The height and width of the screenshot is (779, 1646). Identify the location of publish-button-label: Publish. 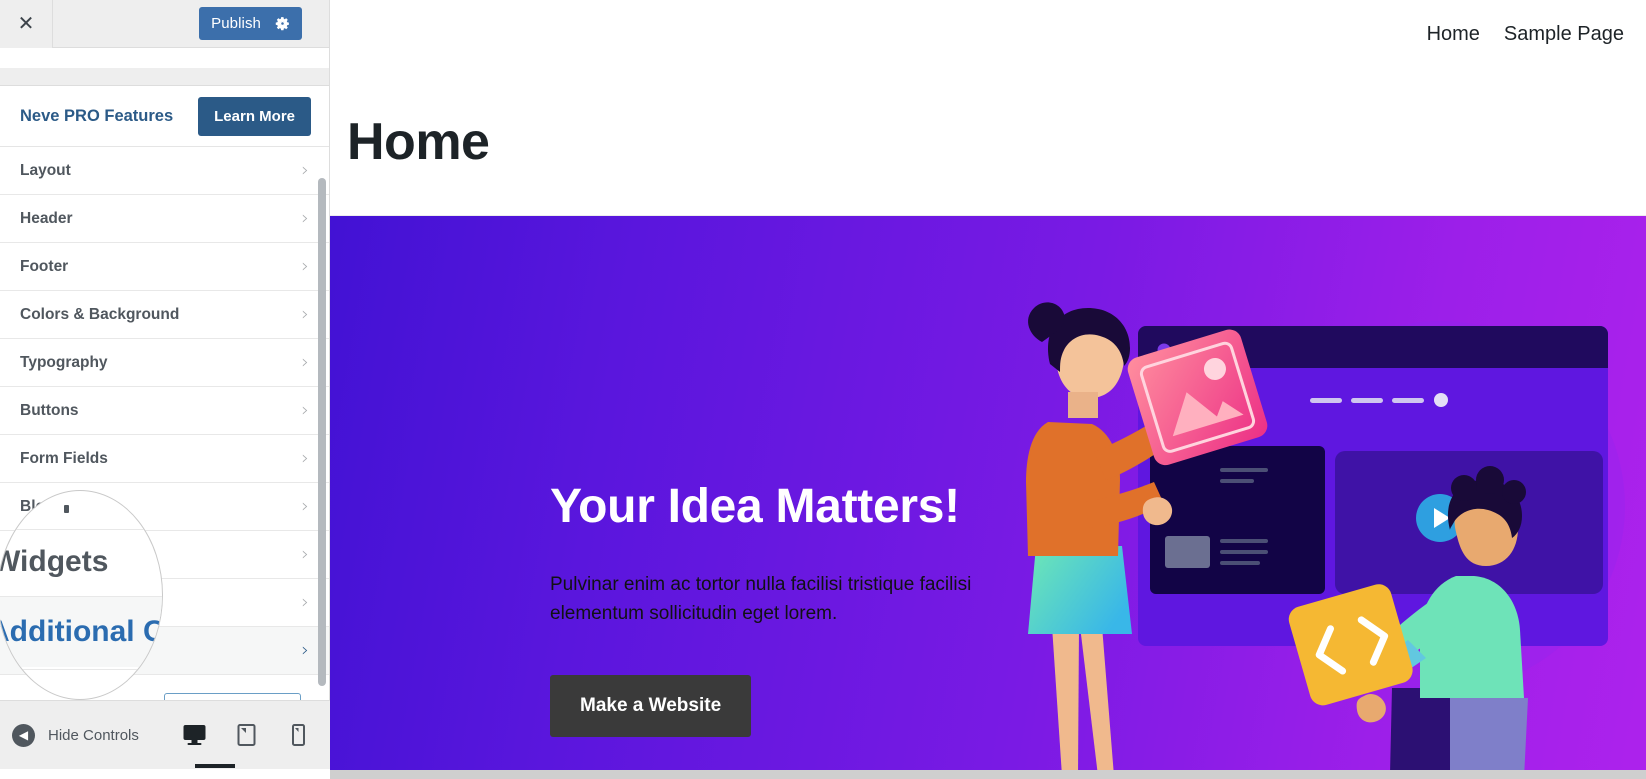
(236, 23).